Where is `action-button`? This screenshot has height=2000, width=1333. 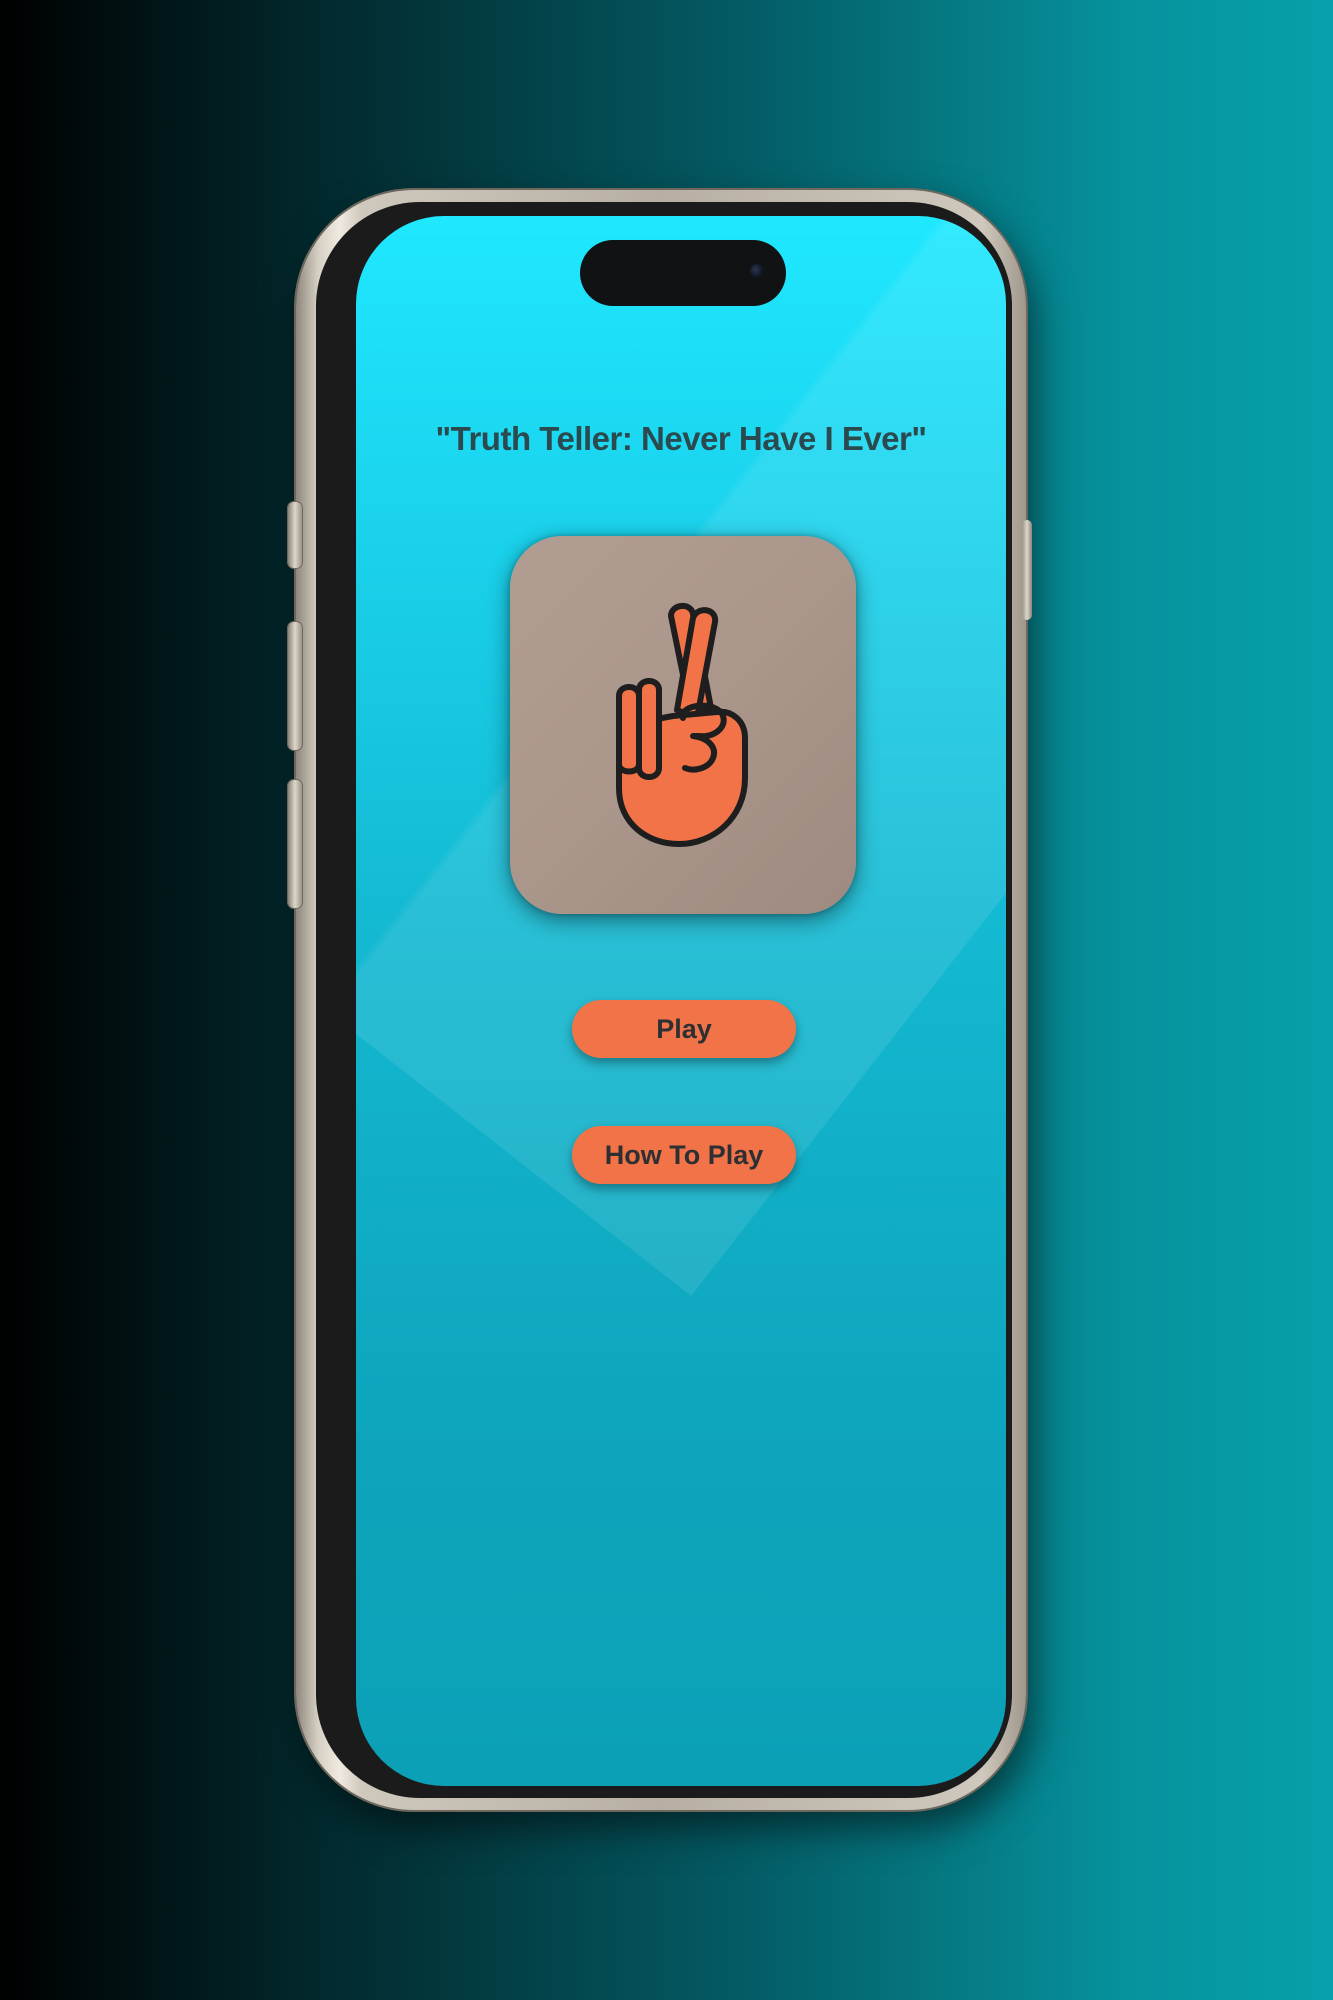 action-button is located at coordinates (295, 535).